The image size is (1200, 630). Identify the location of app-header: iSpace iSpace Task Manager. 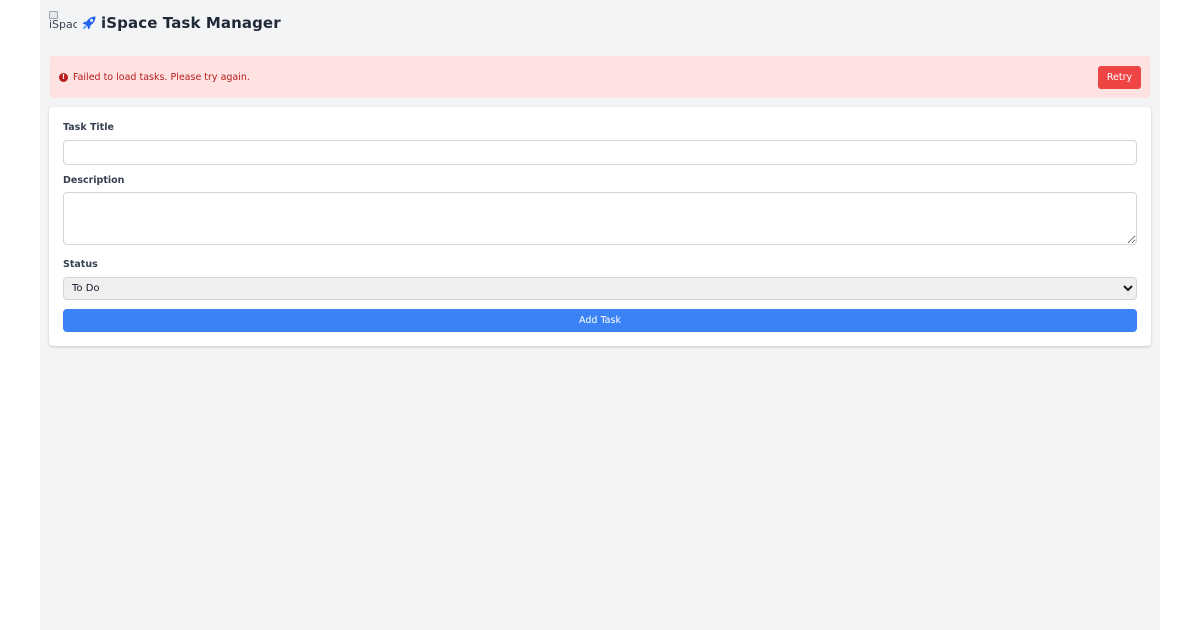
(165, 23).